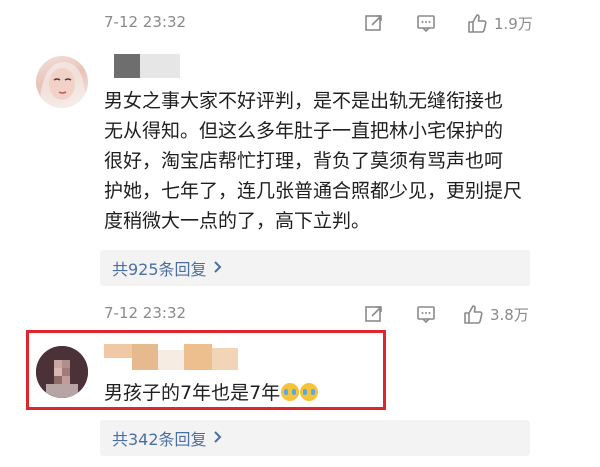  Describe the element at coordinates (159, 439) in the screenshot. I see `reply-count: 共342条回复` at that location.